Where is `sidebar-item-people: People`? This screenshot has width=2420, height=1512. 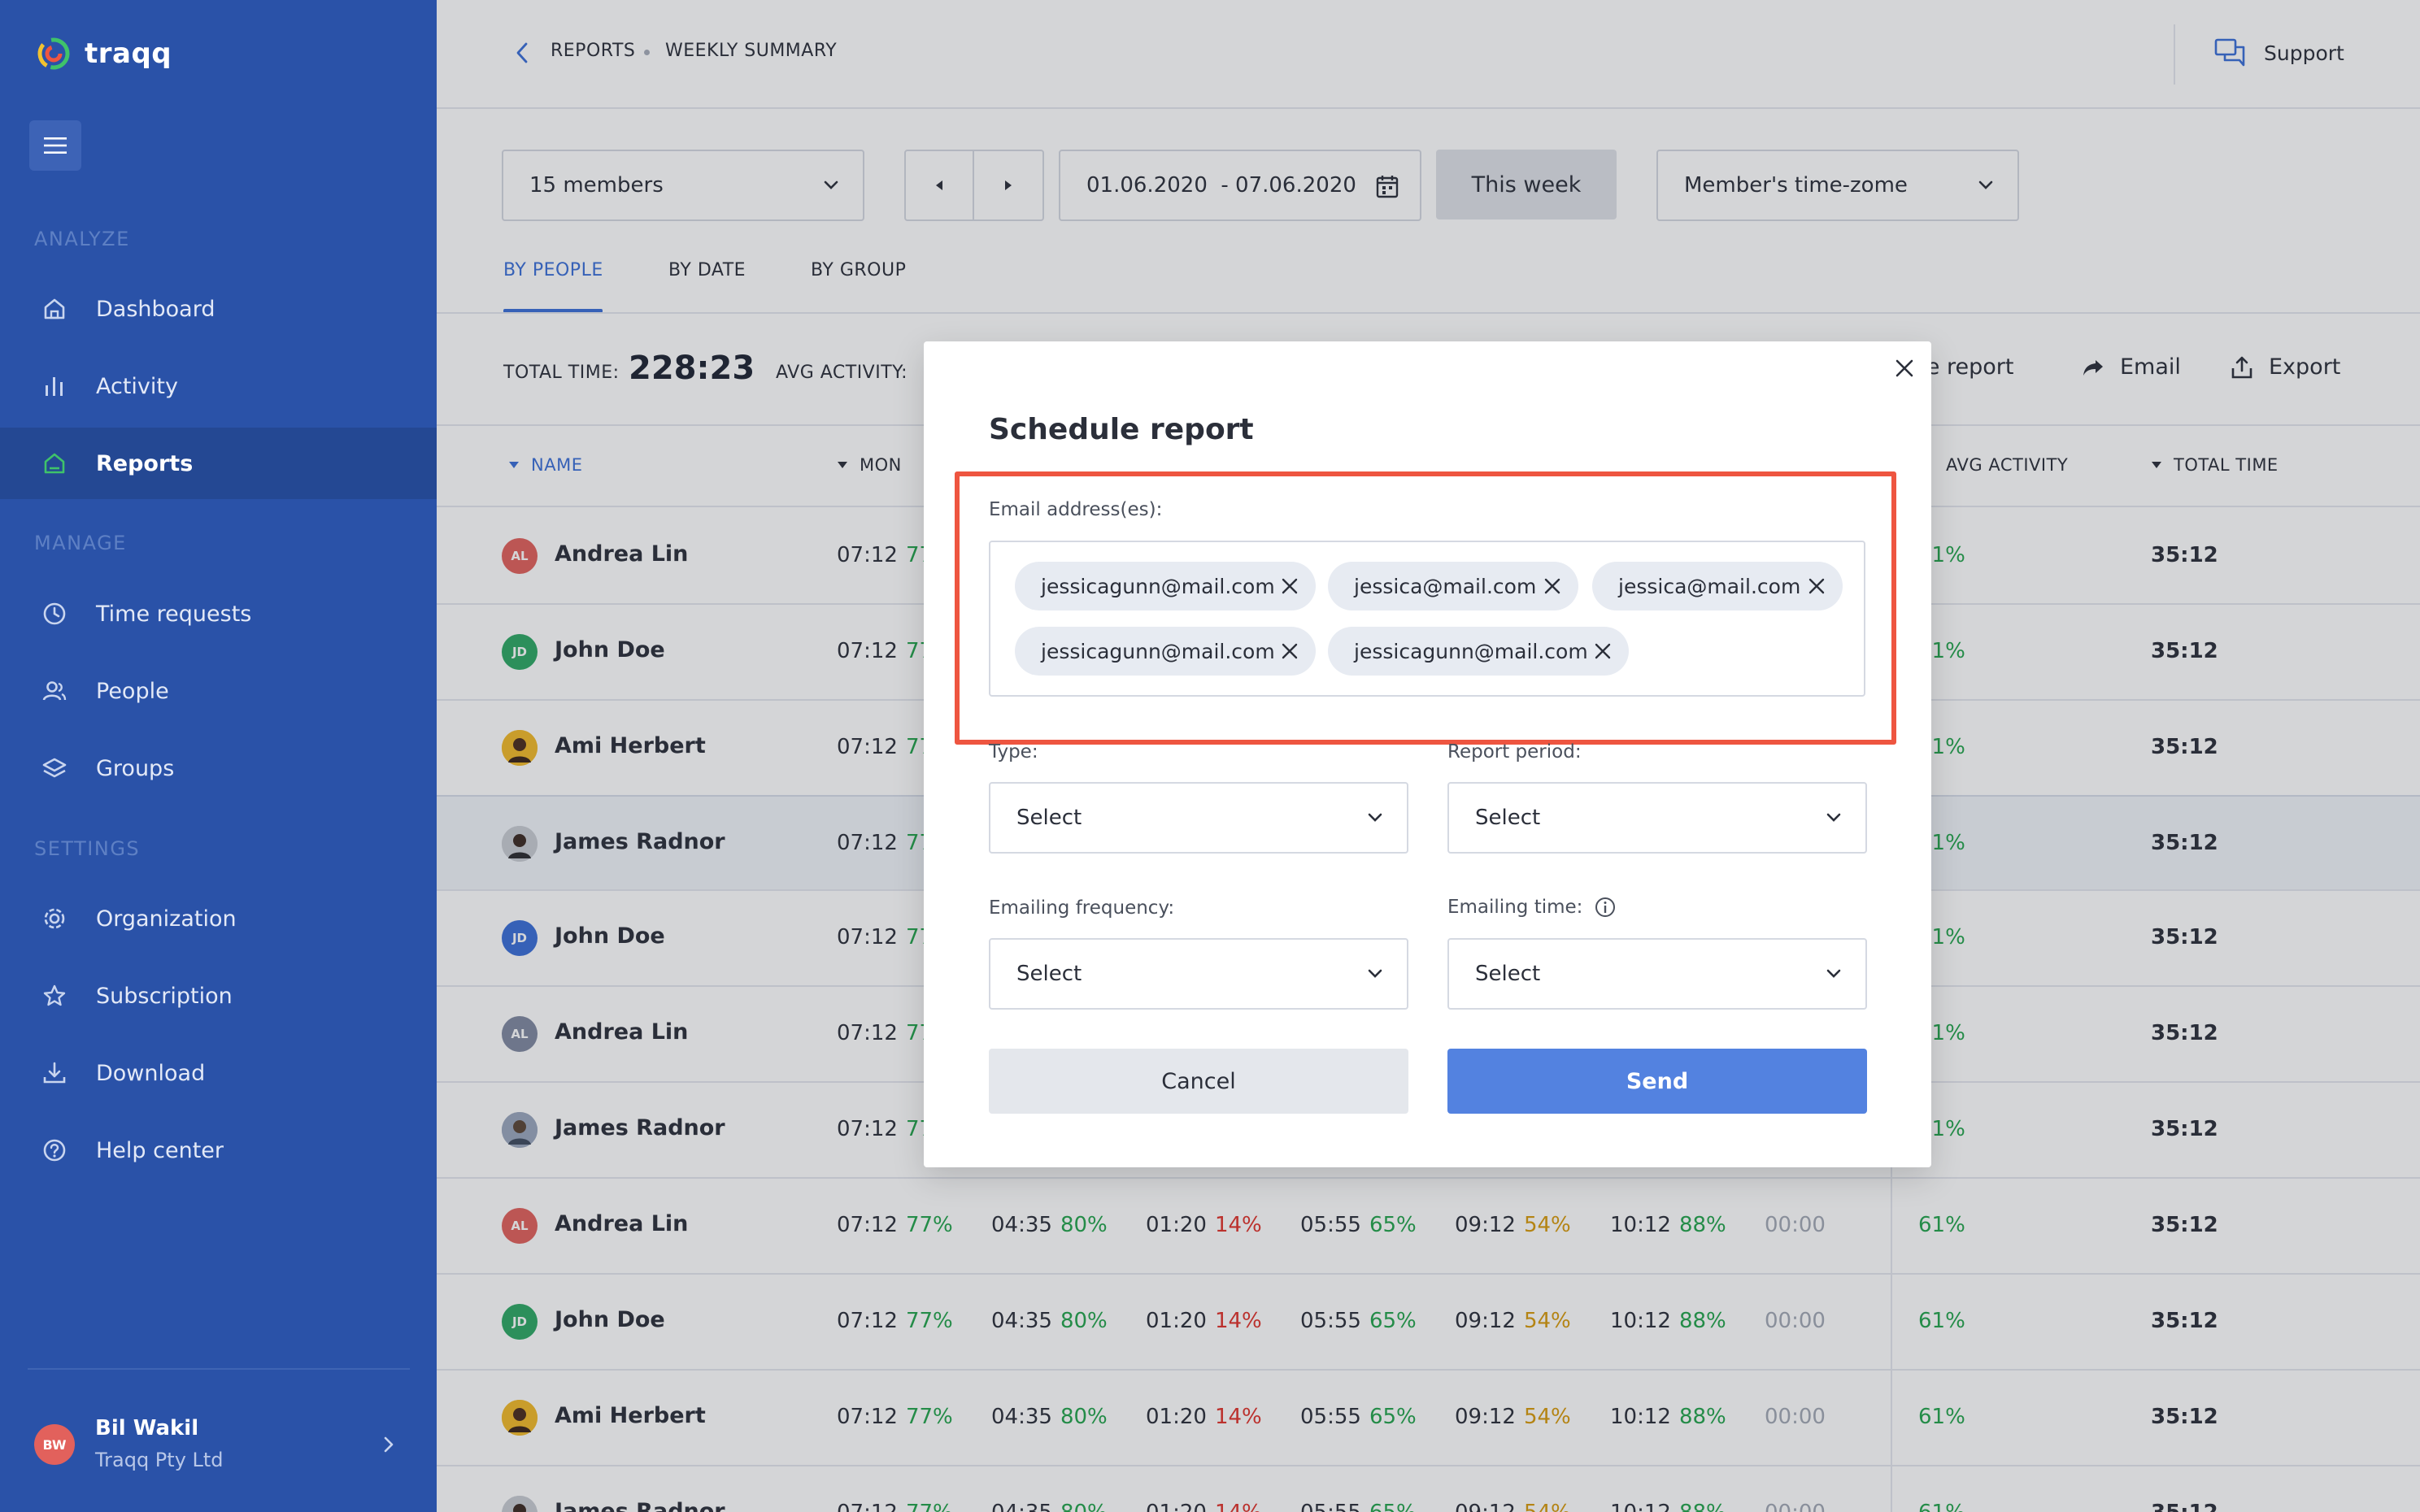 sidebar-item-people: People is located at coordinates (218, 691).